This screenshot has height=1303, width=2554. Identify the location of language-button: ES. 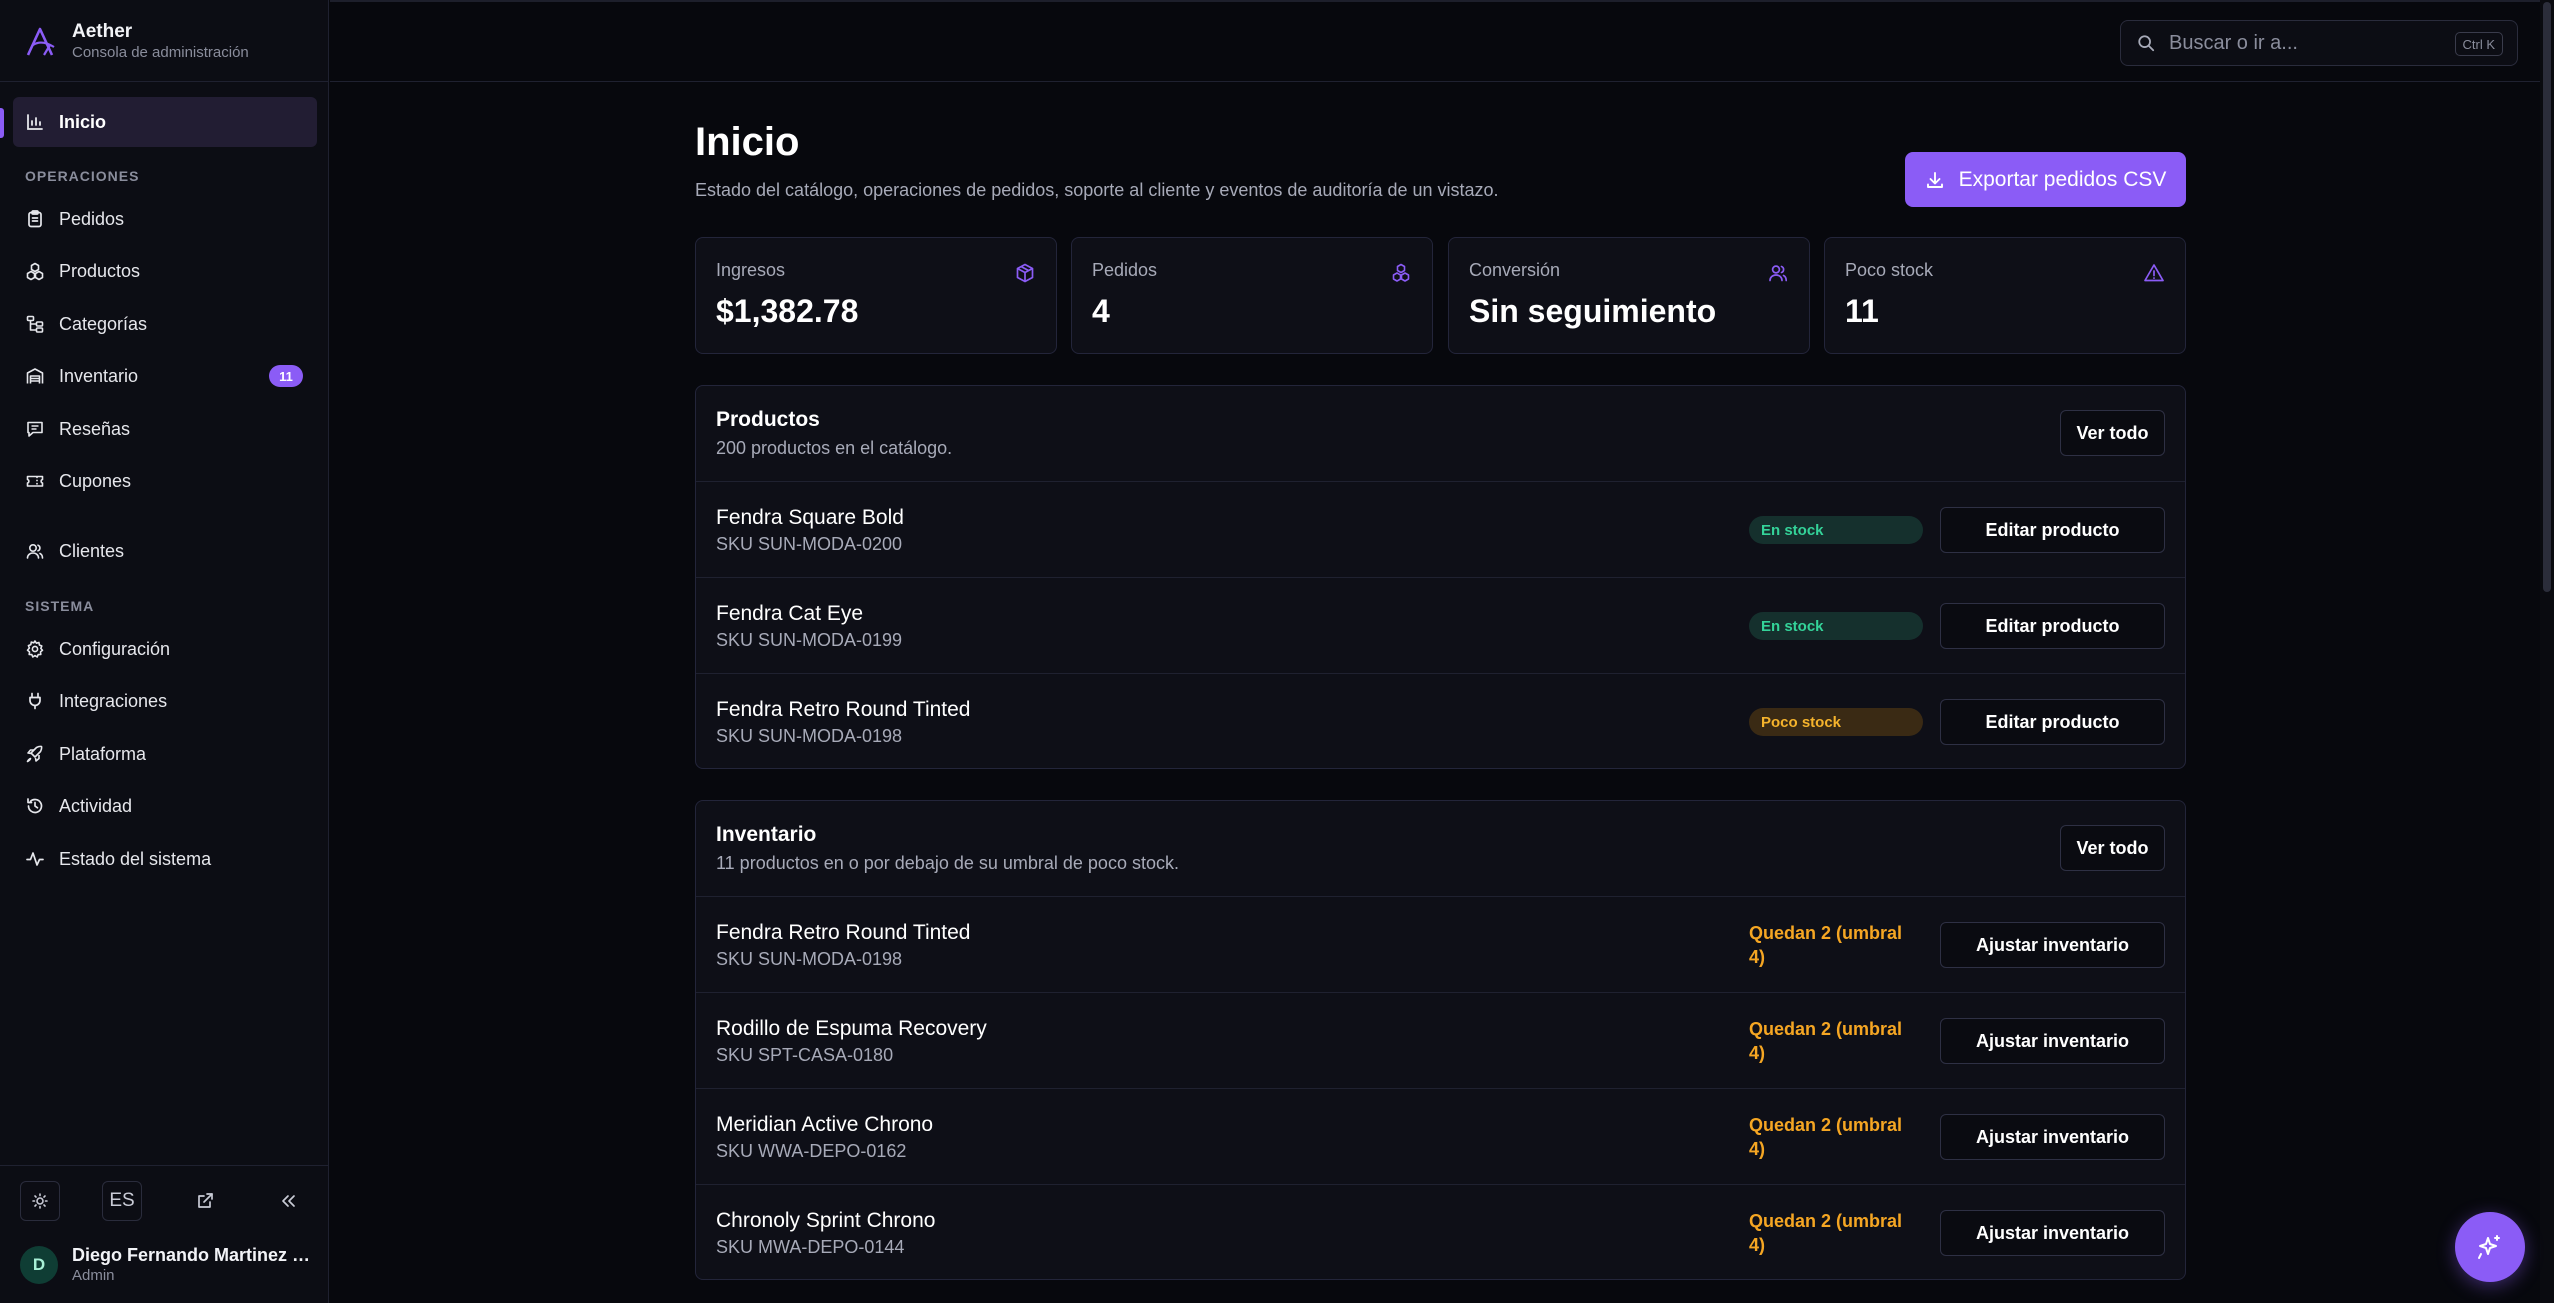
(122, 1201).